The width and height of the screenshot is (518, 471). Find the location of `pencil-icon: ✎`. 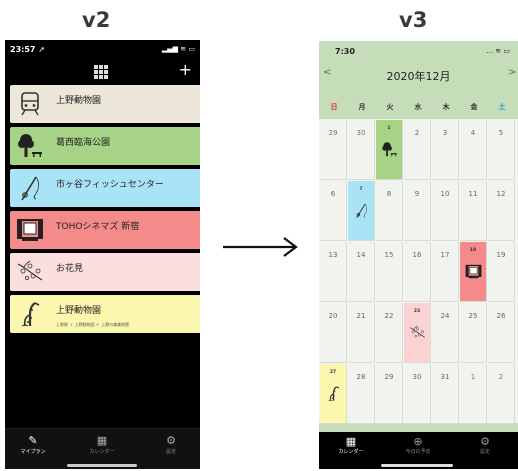

pencil-icon: ✎ is located at coordinates (33, 440).